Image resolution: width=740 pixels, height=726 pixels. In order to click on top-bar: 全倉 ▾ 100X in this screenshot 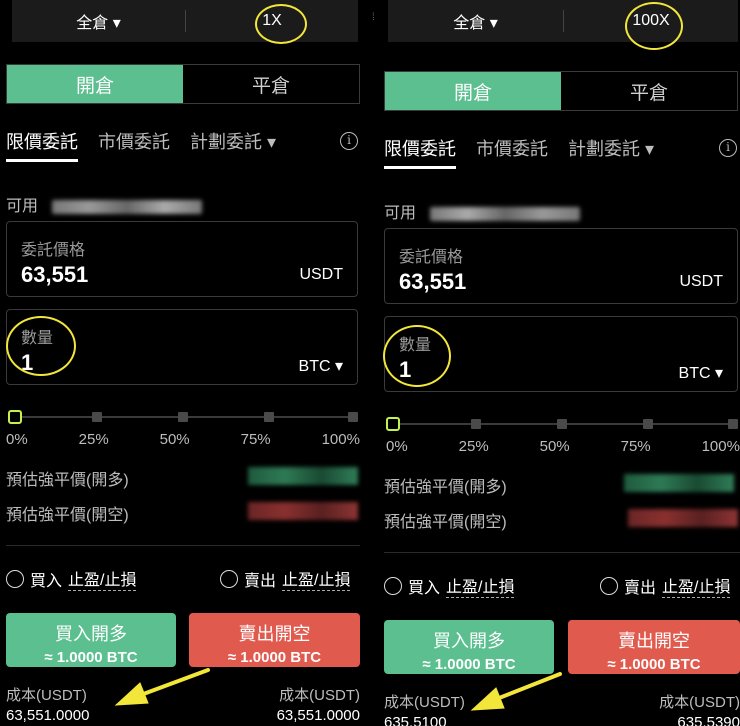, I will do `click(563, 21)`.